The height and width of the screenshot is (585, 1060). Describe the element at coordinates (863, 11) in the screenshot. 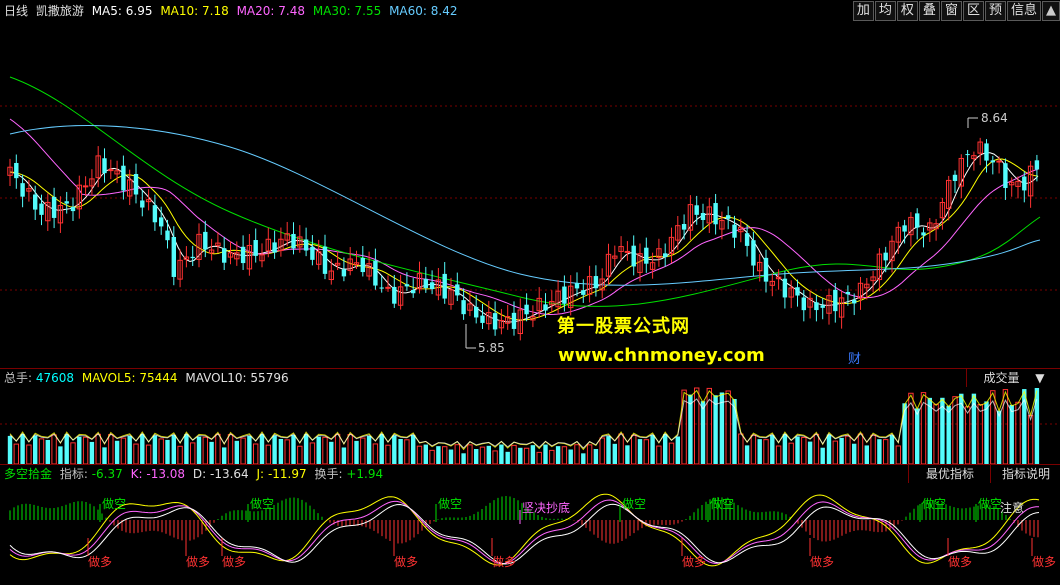

I see `add-button: 加` at that location.